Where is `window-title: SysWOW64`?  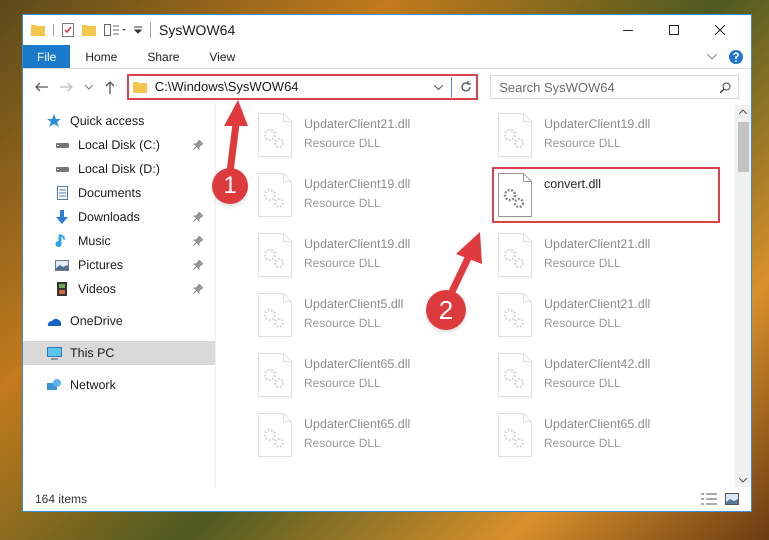 window-title: SysWOW64 is located at coordinates (197, 30).